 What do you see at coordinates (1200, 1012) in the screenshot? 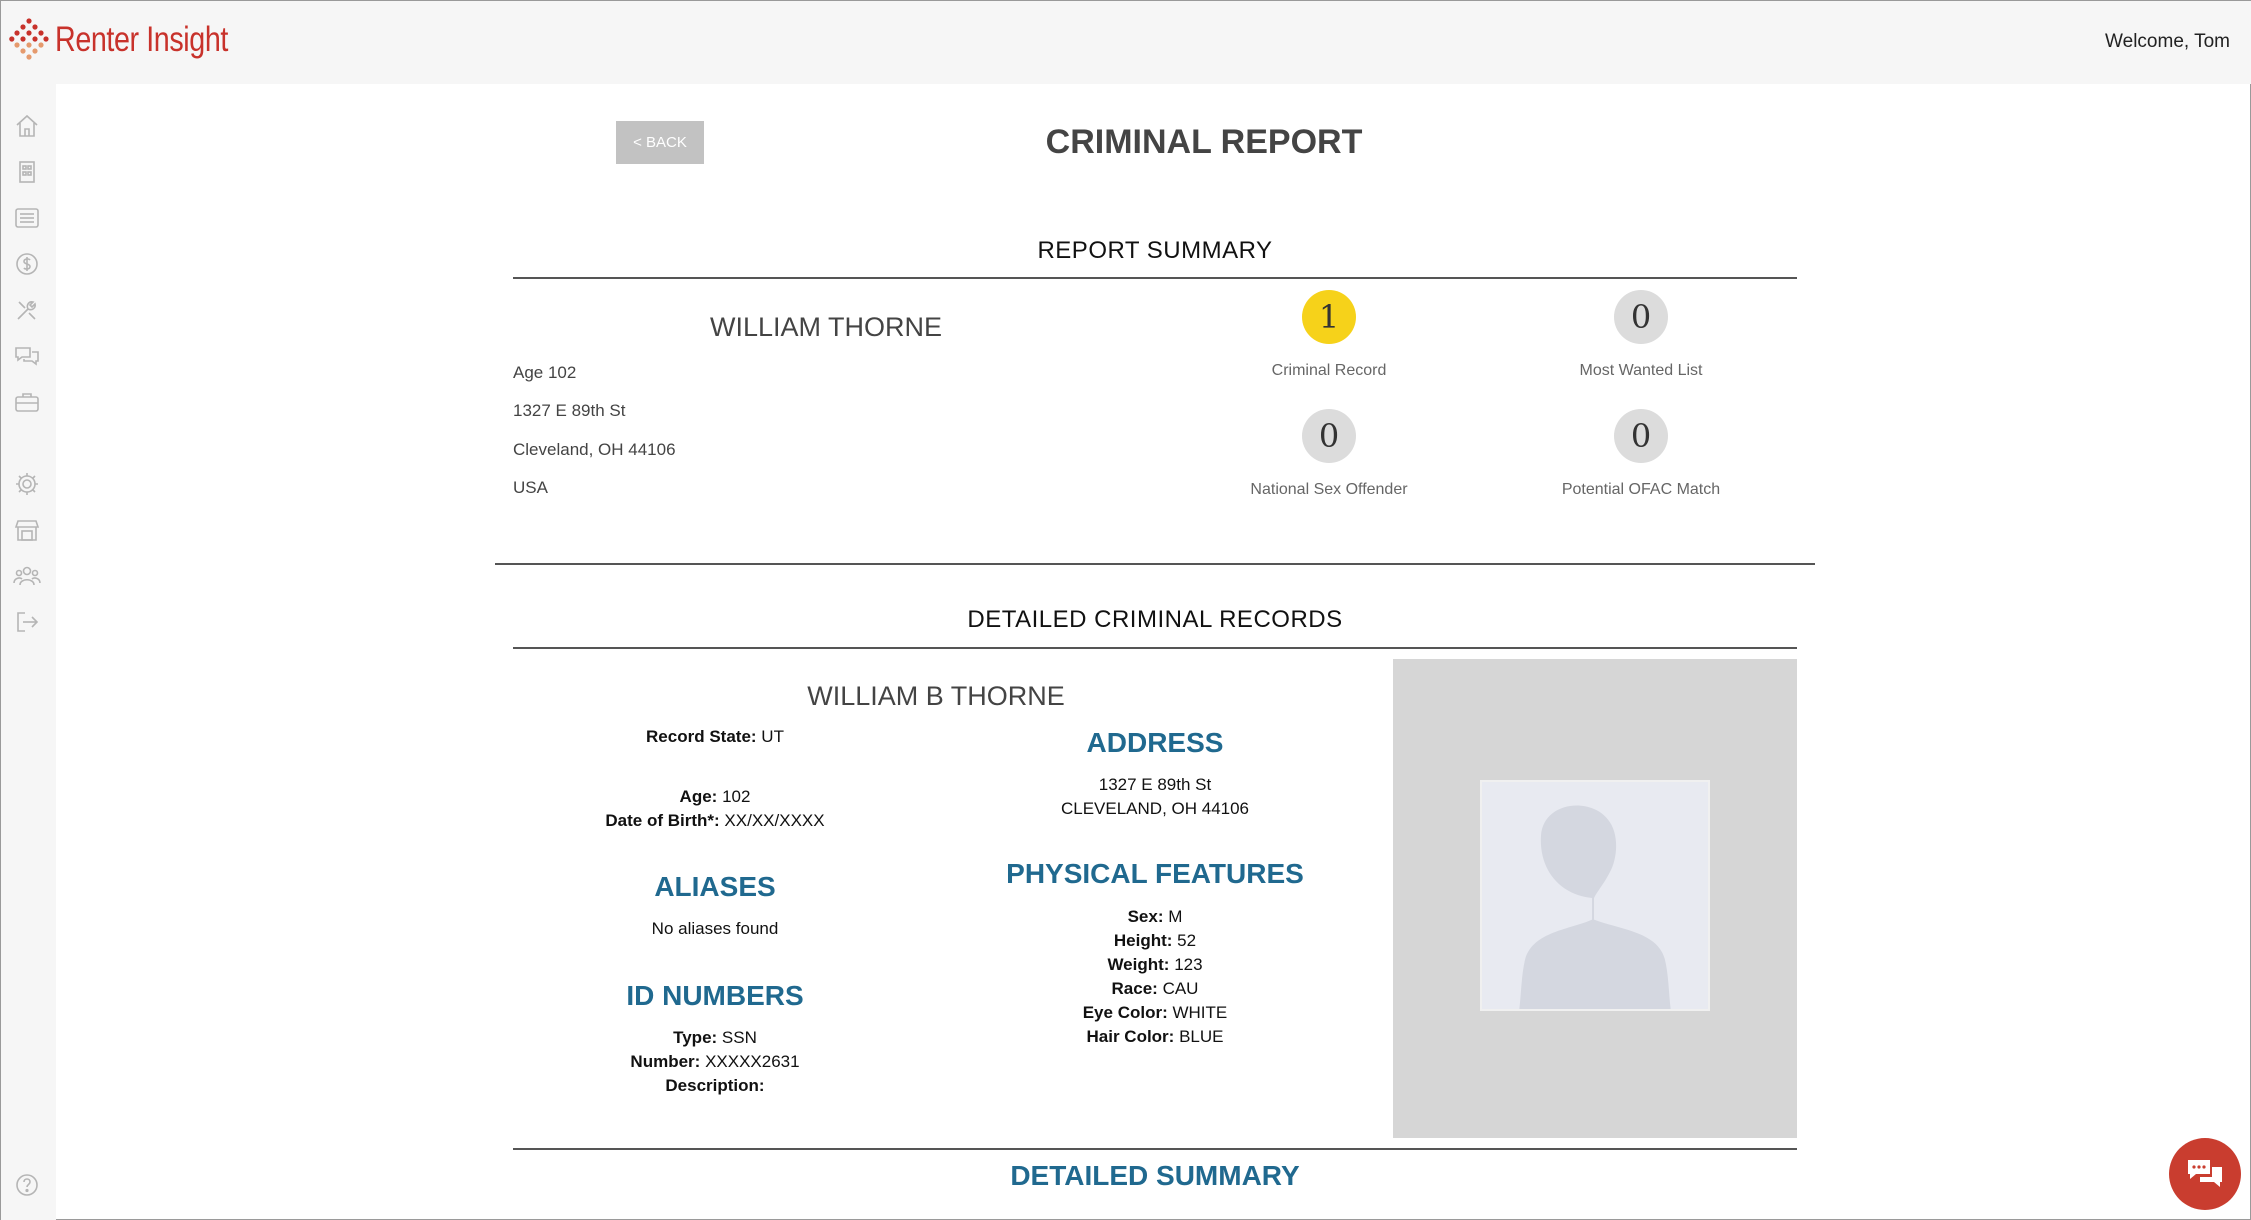
I see `eye-color-value: WHITE` at bounding box center [1200, 1012].